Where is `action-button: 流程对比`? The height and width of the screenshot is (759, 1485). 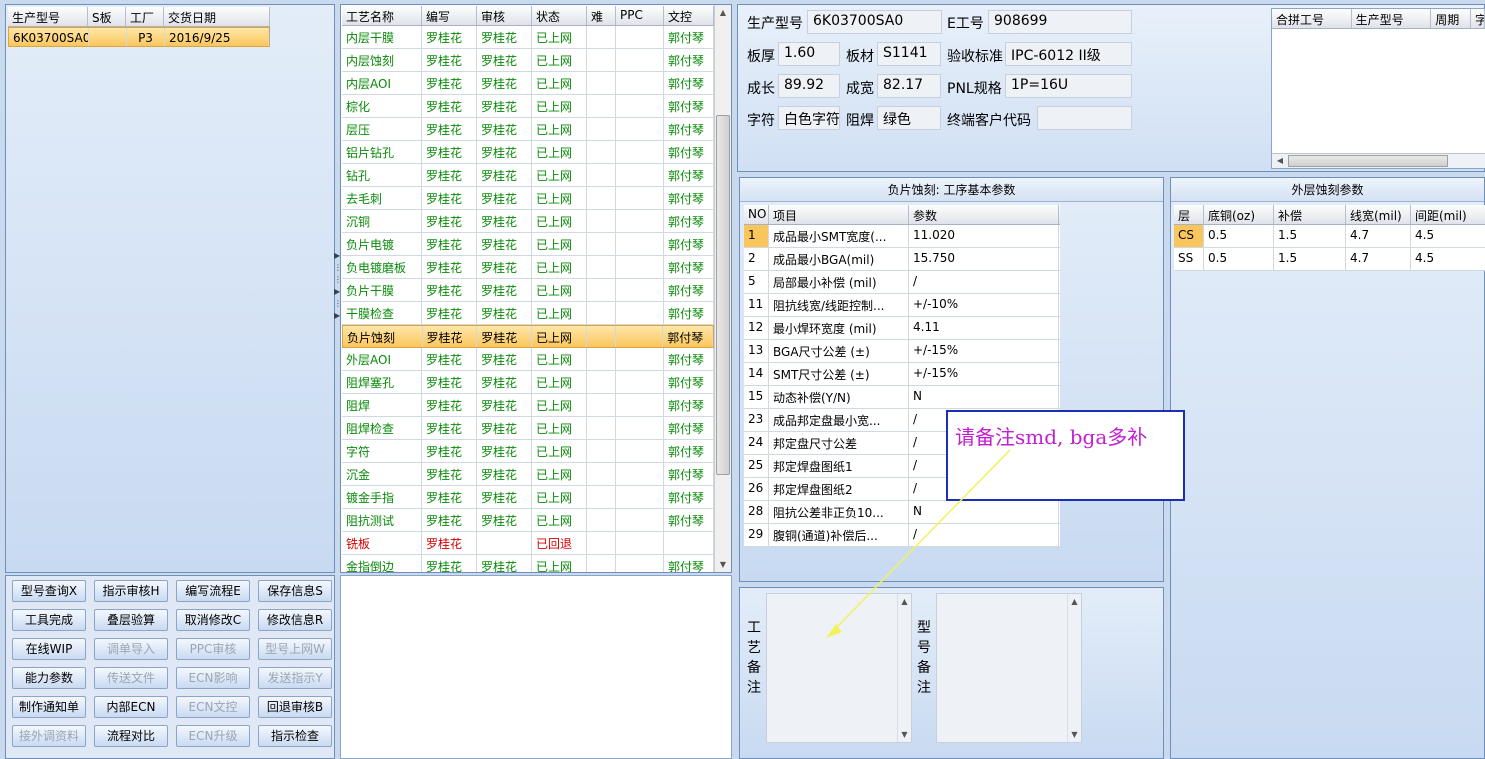 action-button: 流程对比 is located at coordinates (131, 736).